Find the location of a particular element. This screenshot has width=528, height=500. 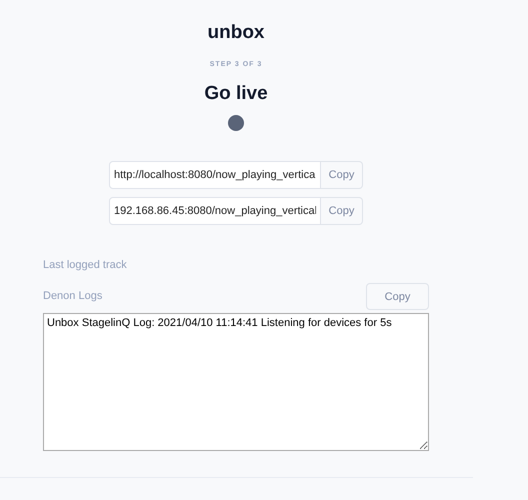

app-title: unbox is located at coordinates (236, 33).